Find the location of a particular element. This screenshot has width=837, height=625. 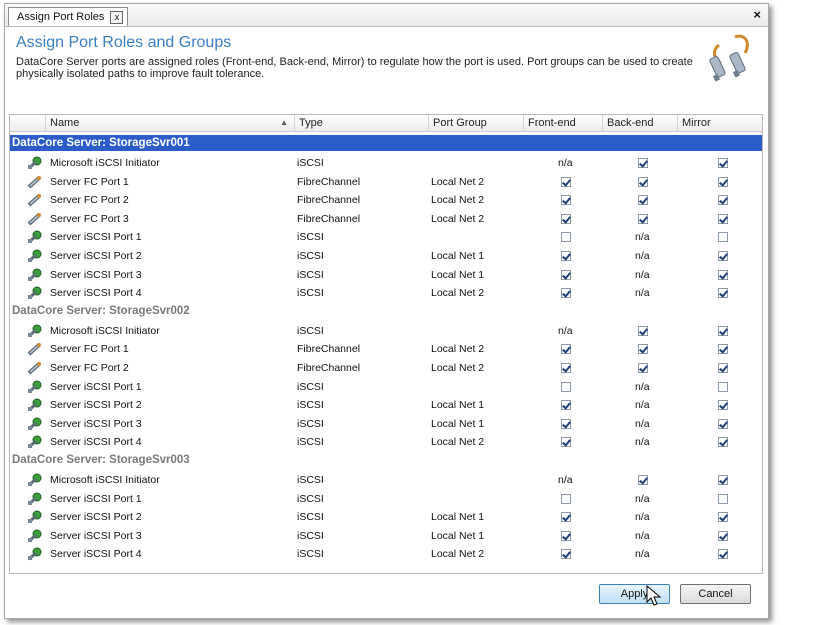

back-cell: n/a is located at coordinates (642, 387).